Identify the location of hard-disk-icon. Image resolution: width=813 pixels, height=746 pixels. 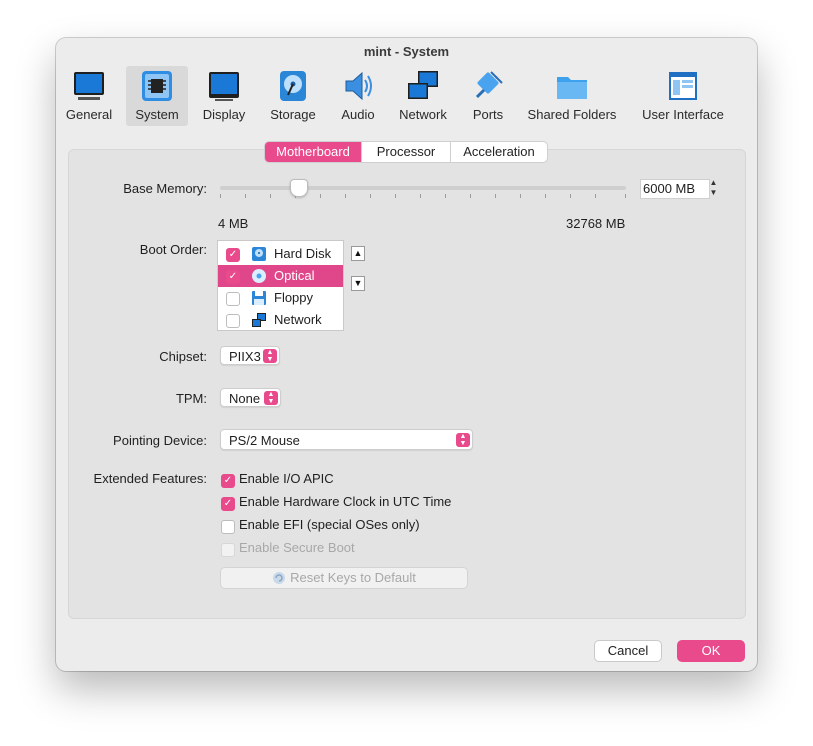
(259, 254).